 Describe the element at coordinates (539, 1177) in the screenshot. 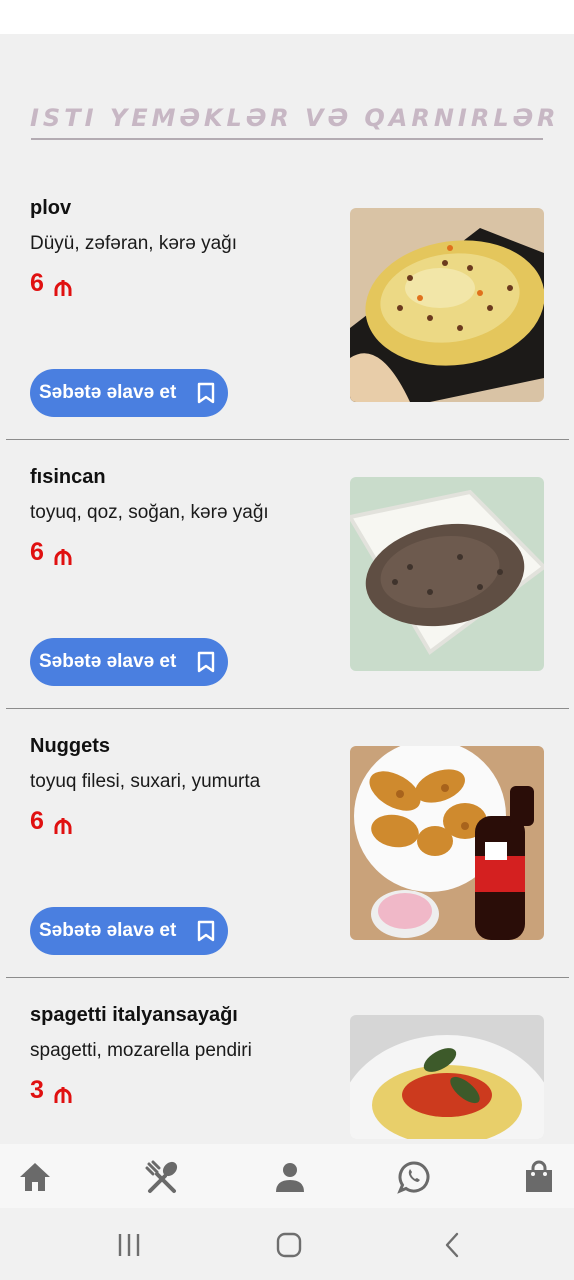

I see `shopping-bag-icon` at that location.